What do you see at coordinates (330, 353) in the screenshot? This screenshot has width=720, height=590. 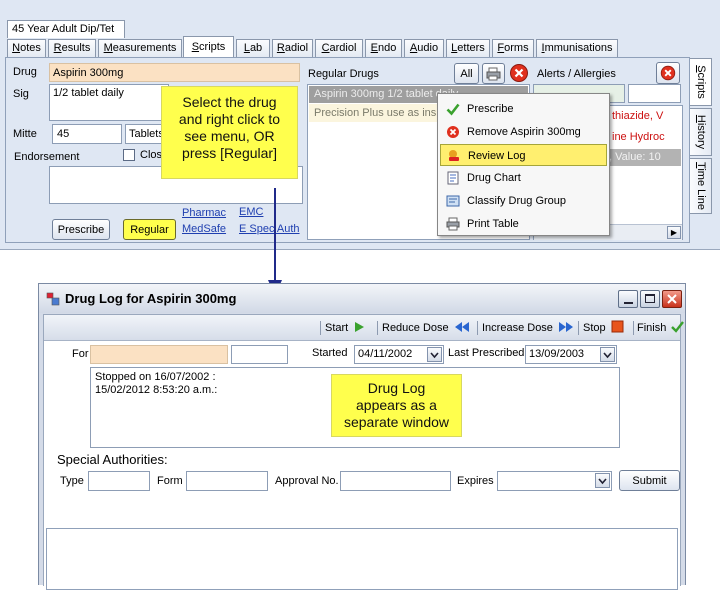 I see `started-label: Started` at bounding box center [330, 353].